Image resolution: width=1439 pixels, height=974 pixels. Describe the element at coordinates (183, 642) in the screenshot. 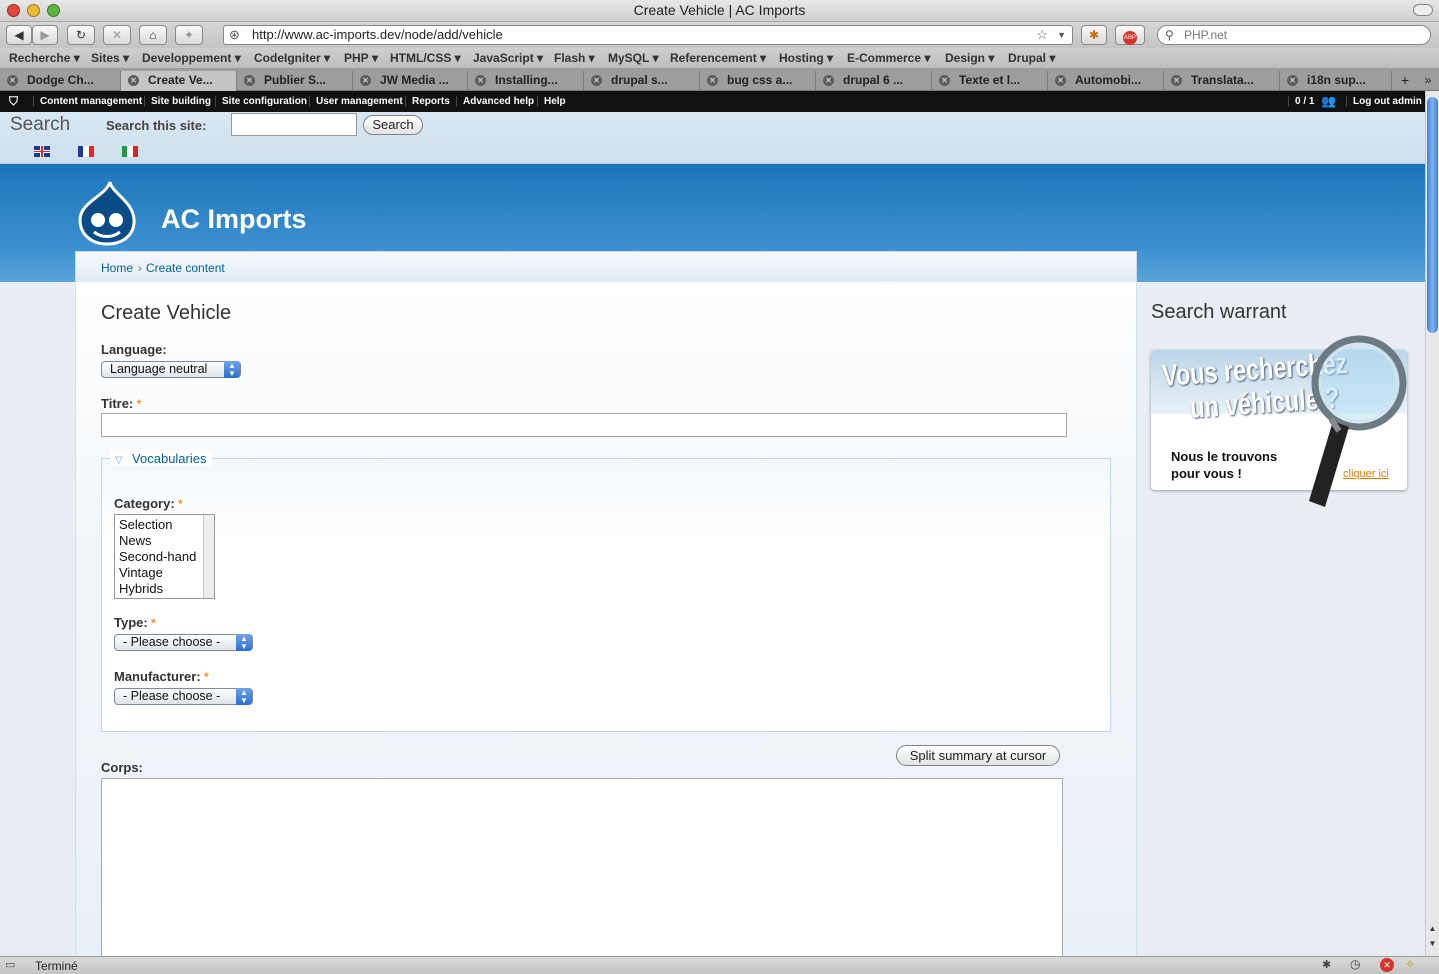

I see `type-select: - Please choose - ▲ ▼` at that location.